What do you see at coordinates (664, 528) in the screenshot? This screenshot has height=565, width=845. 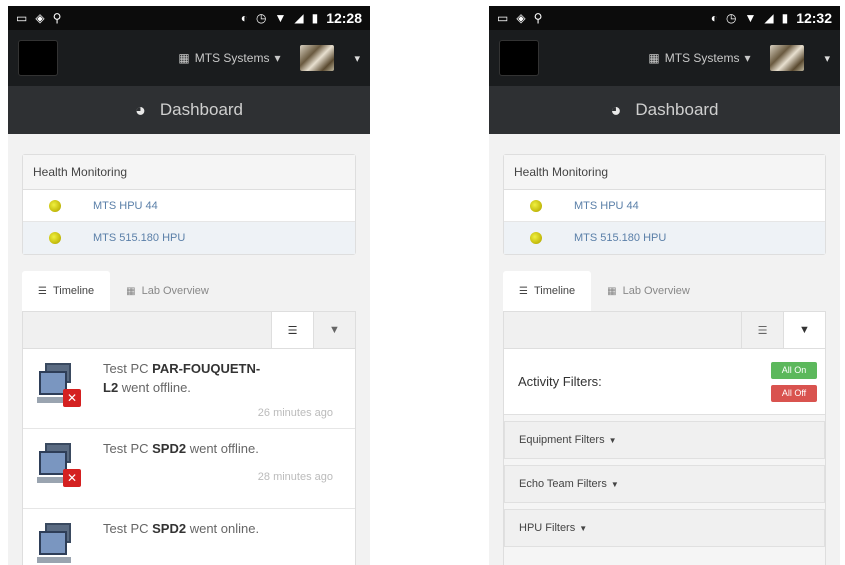 I see `hpu-filters-dropdown: HPU Filters ▼` at bounding box center [664, 528].